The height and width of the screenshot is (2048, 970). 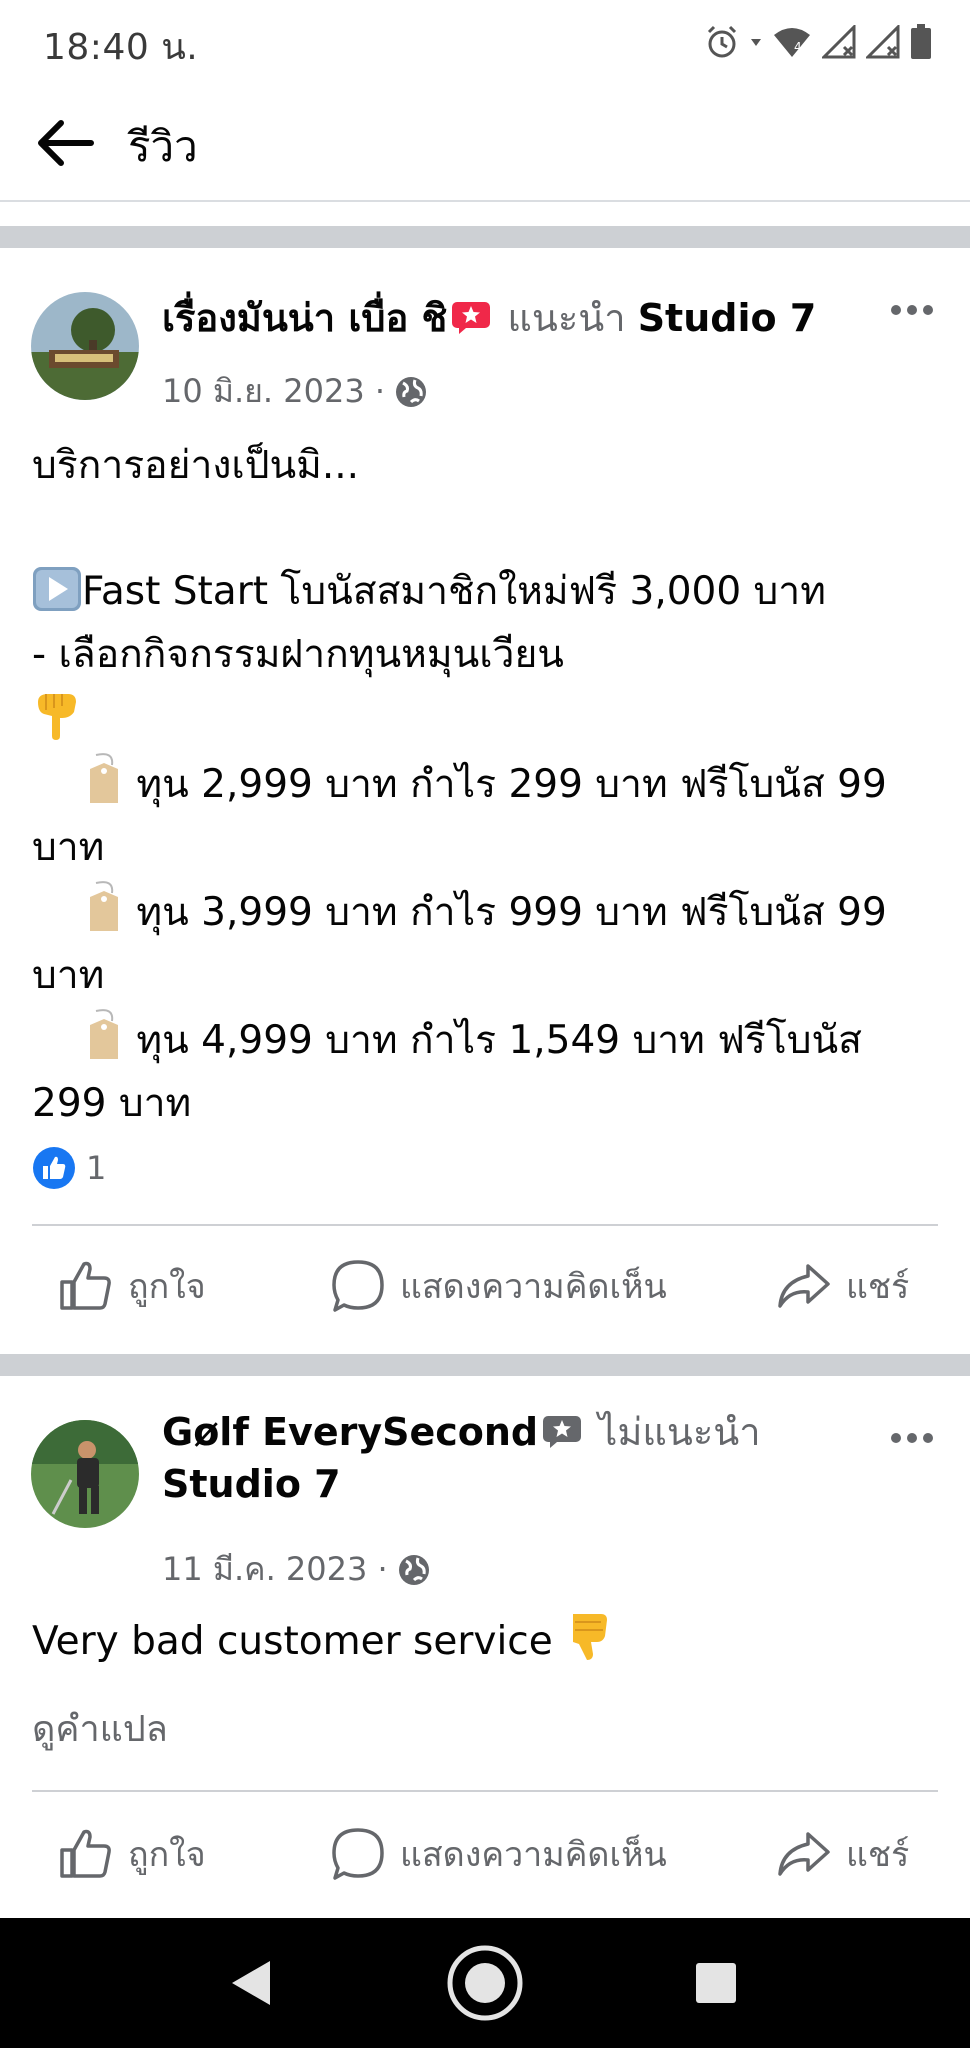 I want to click on nav-back-button, so click(x=250, y=1983).